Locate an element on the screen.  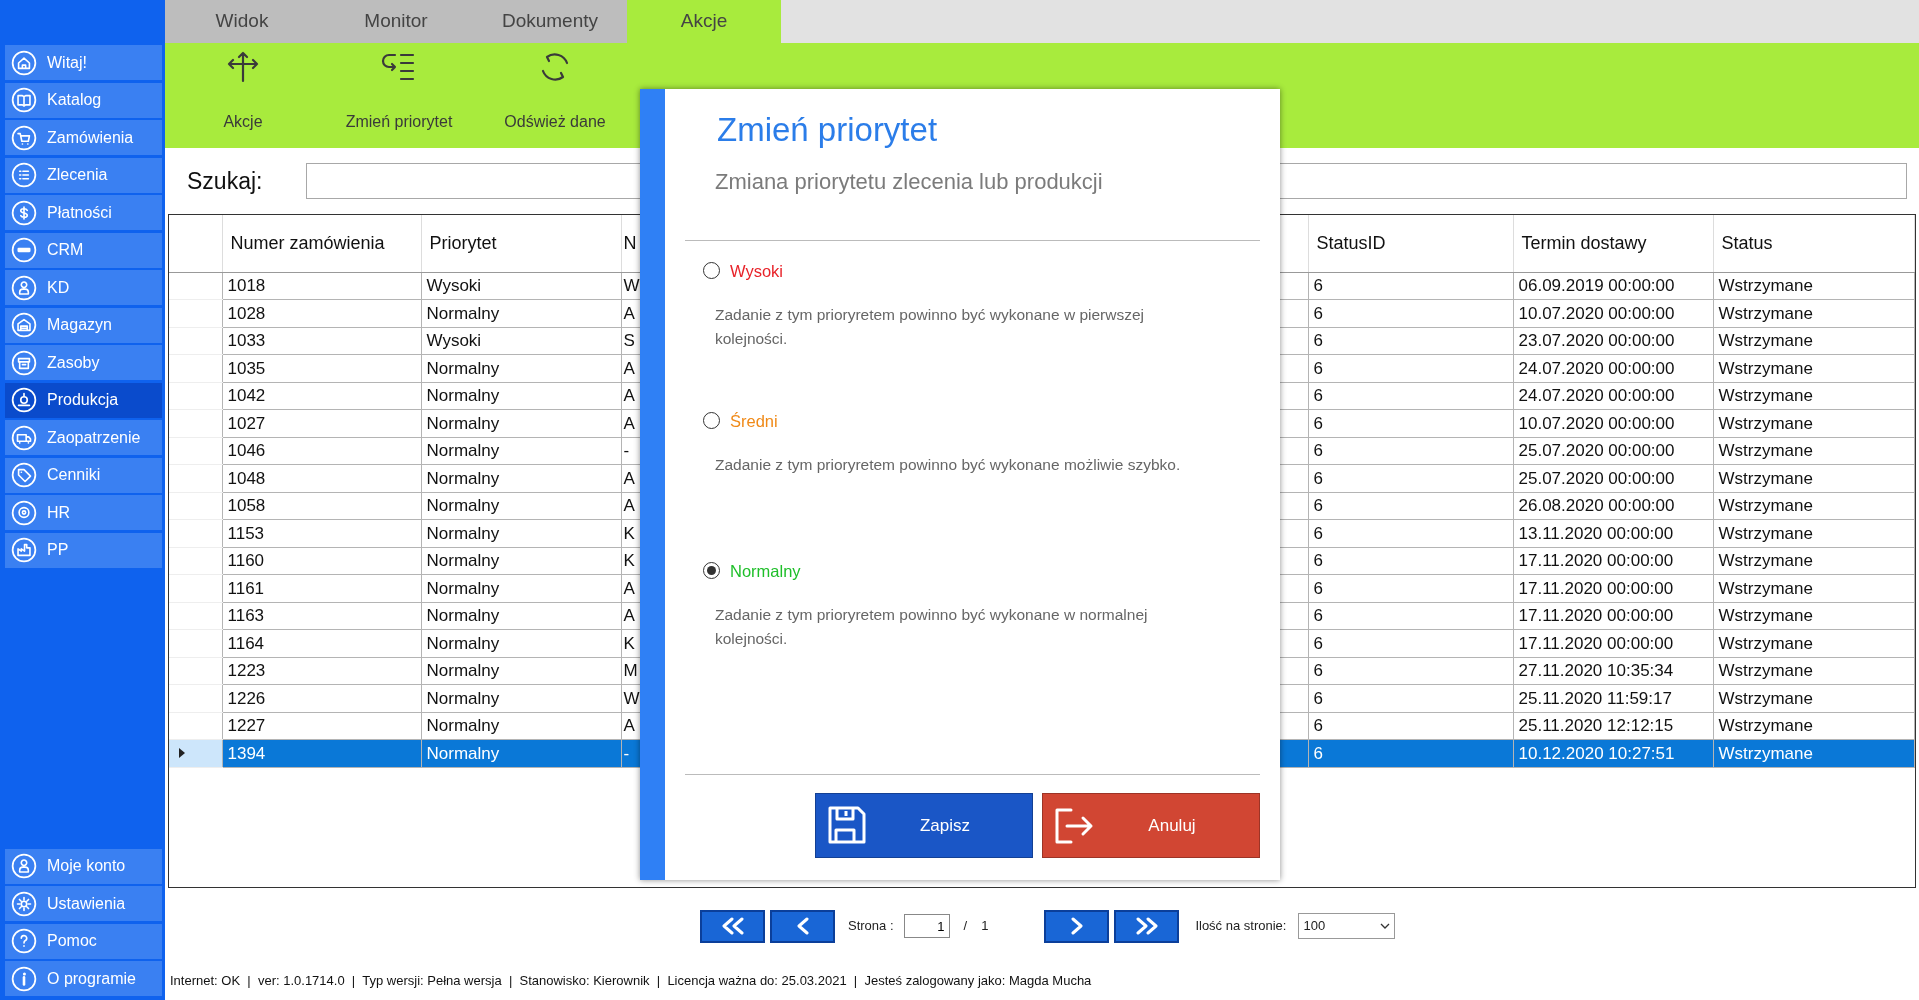
page-size-label: Ilość na stronie: is located at coordinates (1241, 926).